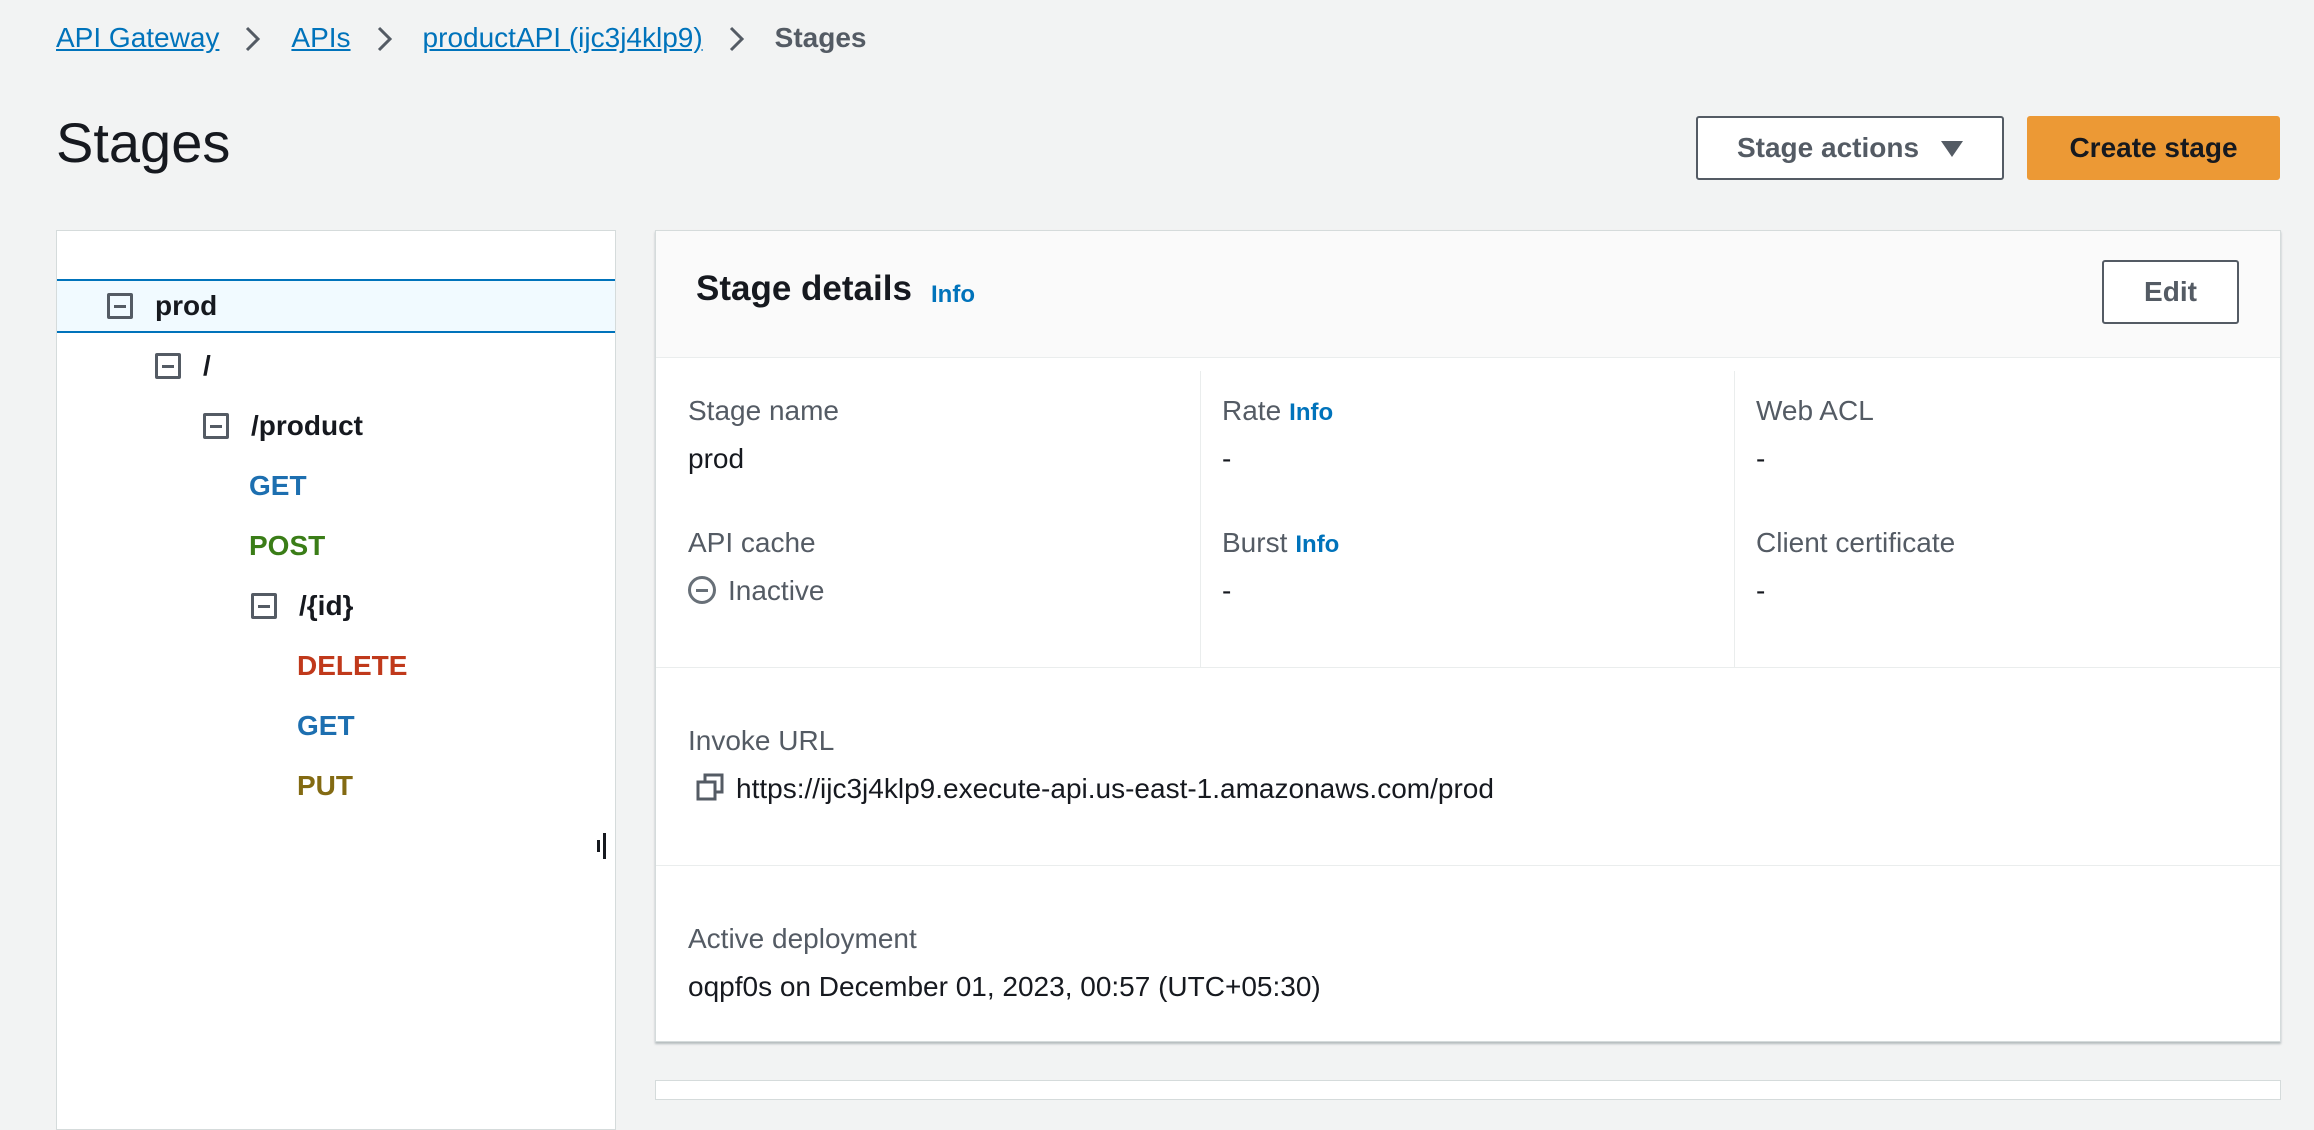  I want to click on web-acl-value: -, so click(1761, 458).